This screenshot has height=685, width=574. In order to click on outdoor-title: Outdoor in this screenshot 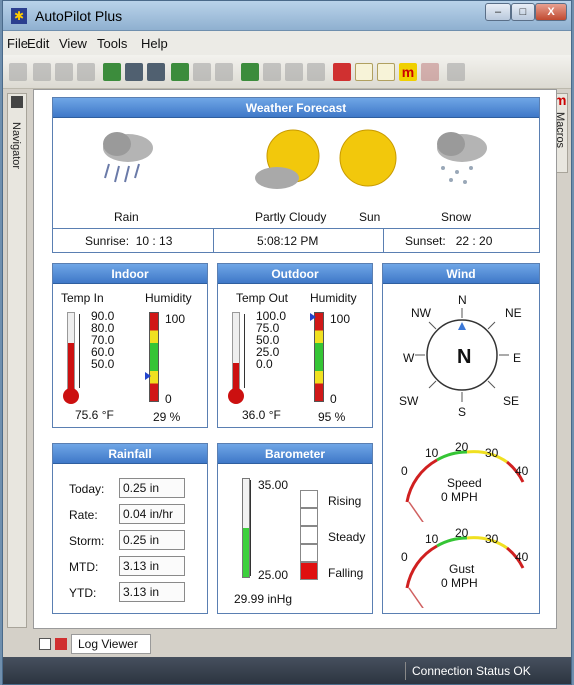, I will do `click(295, 274)`.